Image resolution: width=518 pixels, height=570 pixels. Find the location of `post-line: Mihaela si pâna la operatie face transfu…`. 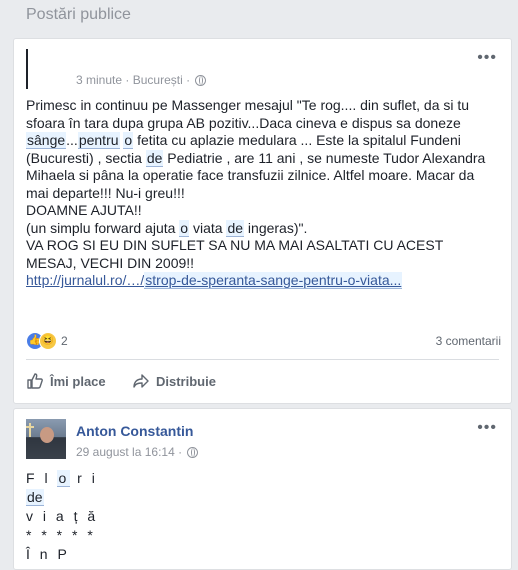

post-line: Mihaela si pâna la operatie face transfu… is located at coordinates (250, 175).